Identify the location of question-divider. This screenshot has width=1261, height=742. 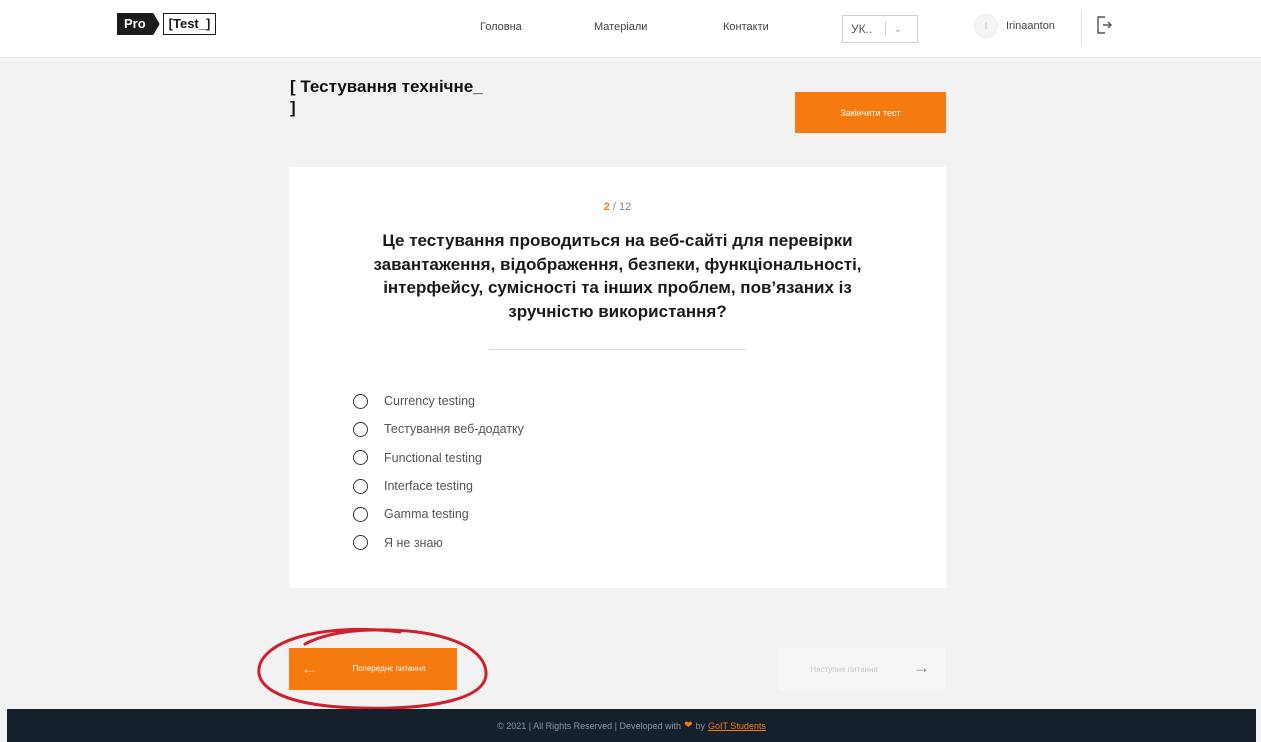
(617, 349).